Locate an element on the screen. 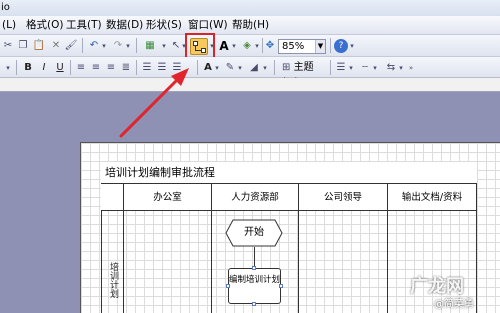 Image resolution: width=500 pixels, height=313 pixels. undo-icon: ↶ is located at coordinates (94, 46).